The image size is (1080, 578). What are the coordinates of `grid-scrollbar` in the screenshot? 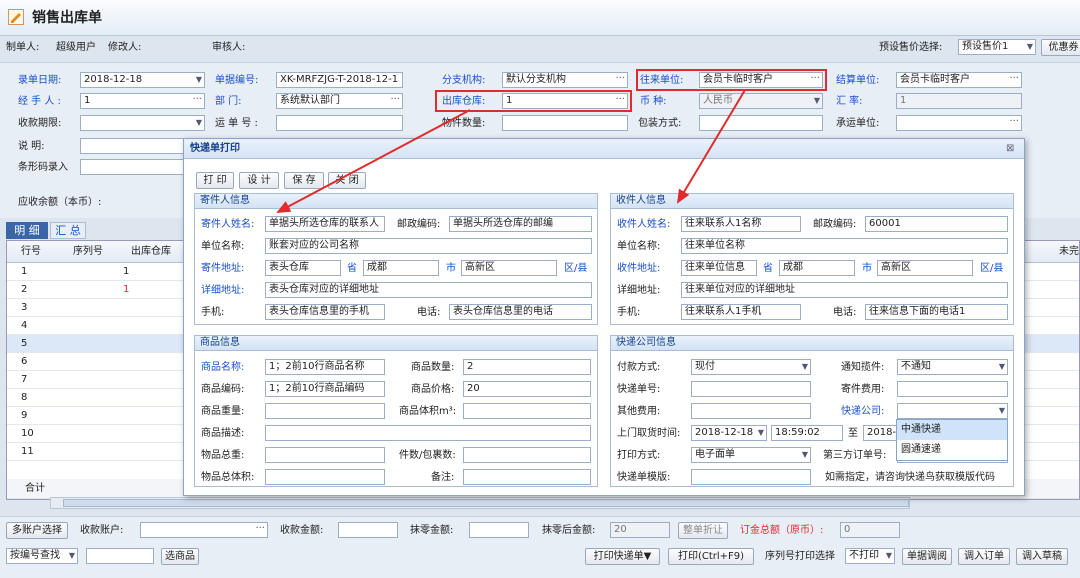 It's located at (480, 503).